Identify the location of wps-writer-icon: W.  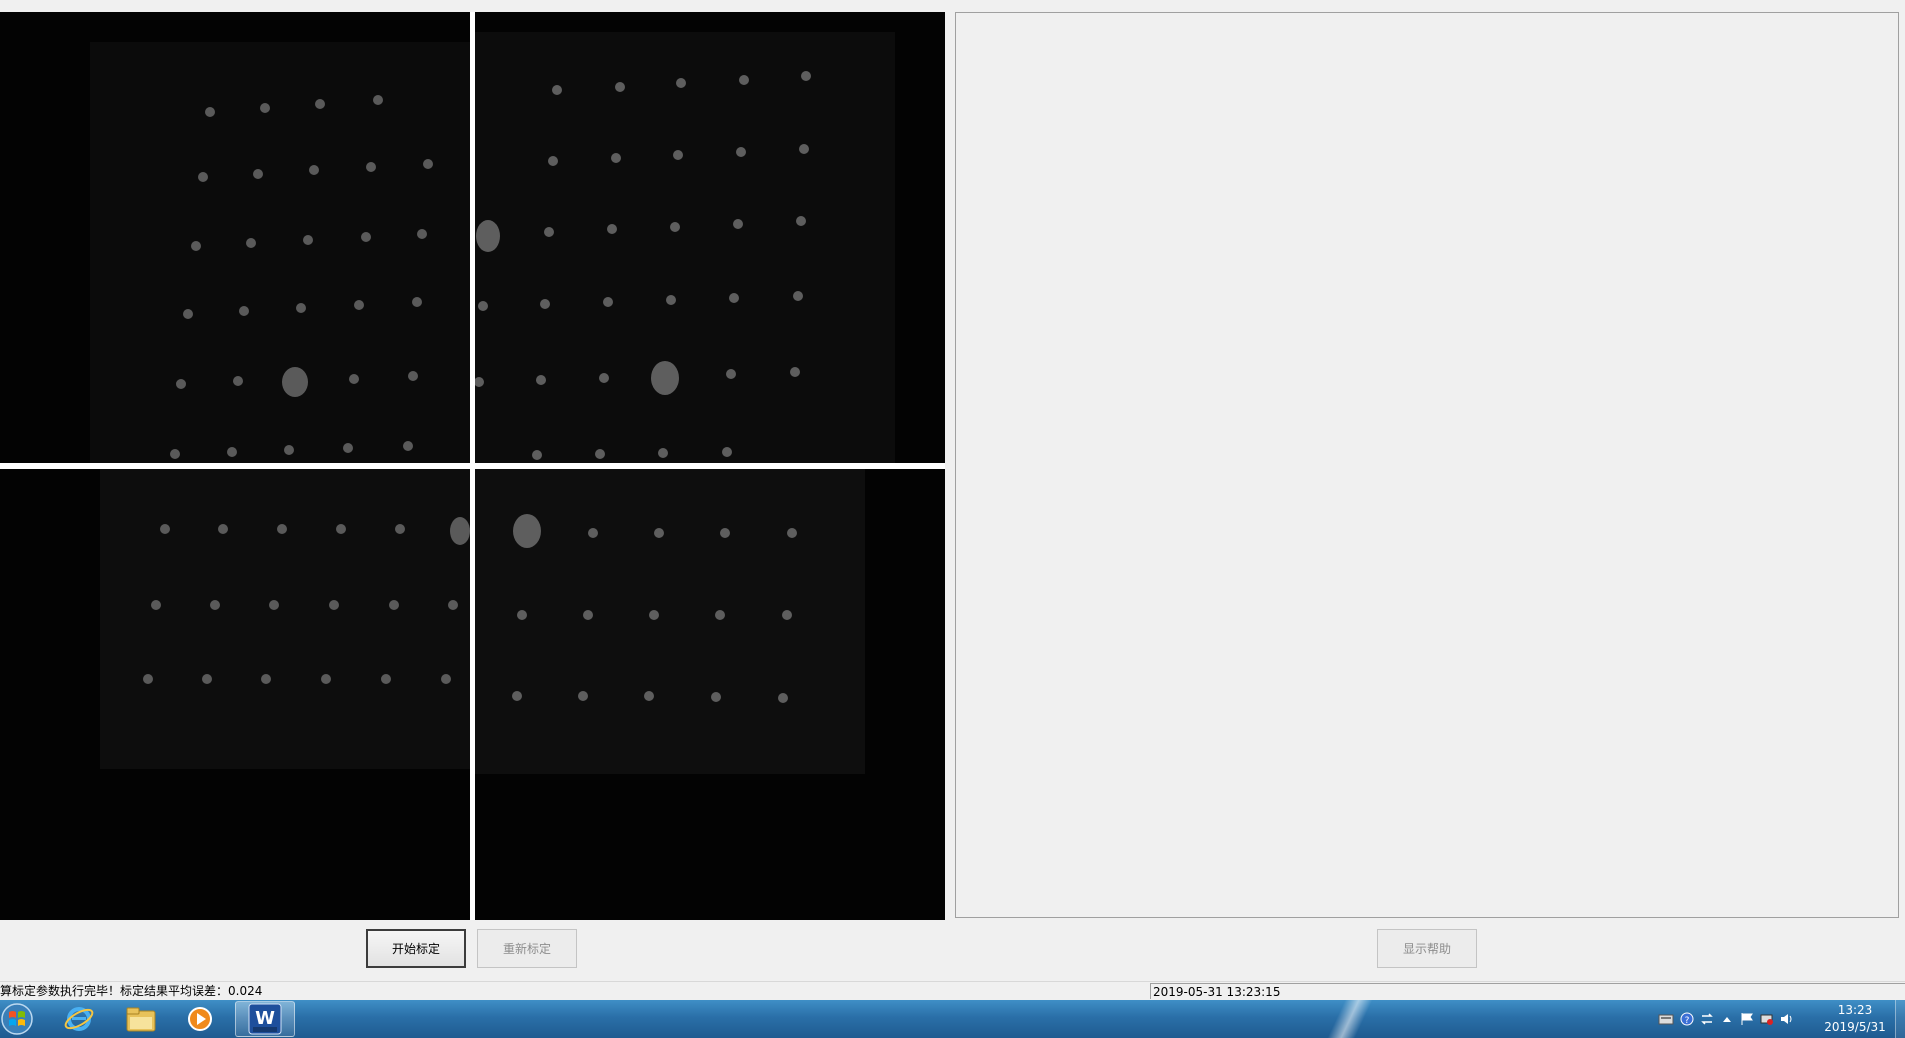
(265, 1019).